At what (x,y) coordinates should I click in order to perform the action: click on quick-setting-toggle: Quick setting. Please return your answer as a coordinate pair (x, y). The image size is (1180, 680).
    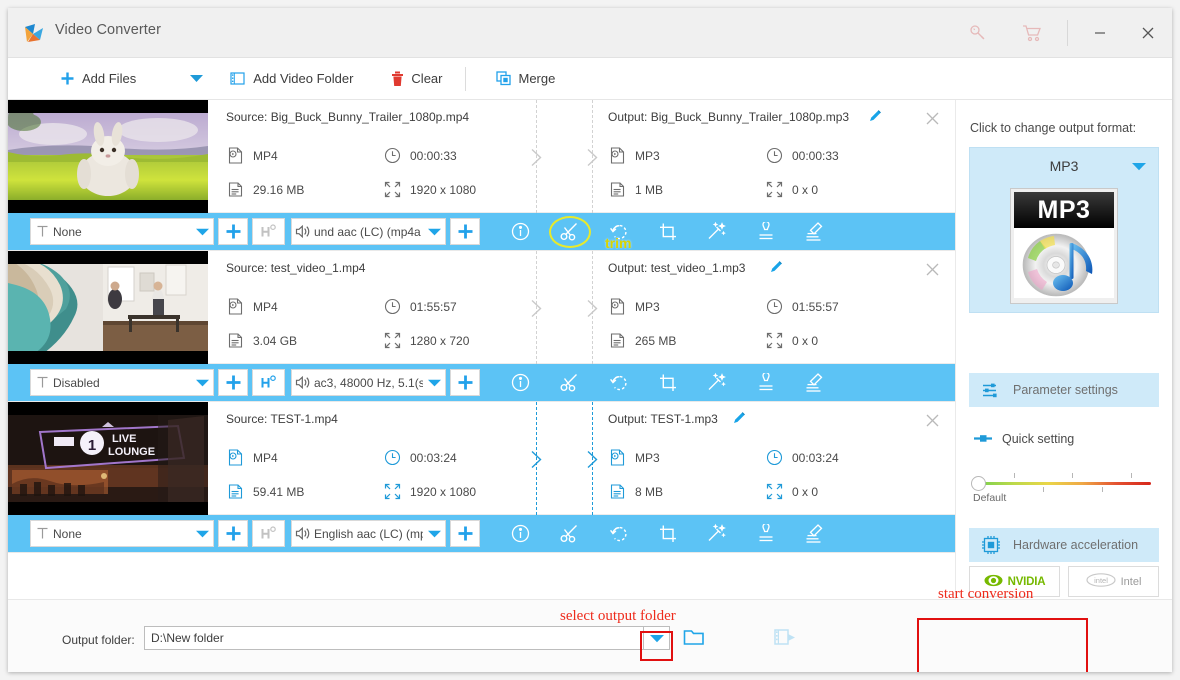
    Looking at the image, I should click on (1024, 439).